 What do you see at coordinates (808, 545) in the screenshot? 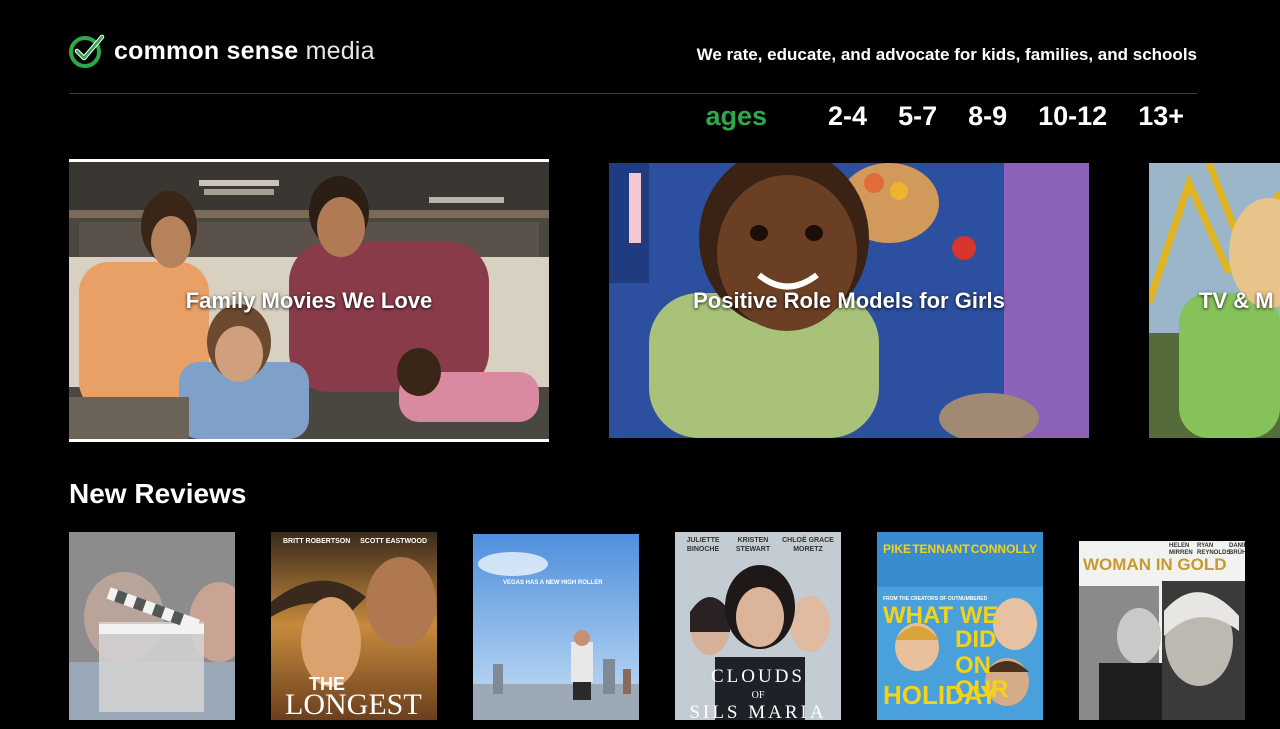
I see `poster-credit: CHLOË GRACE MORETZ` at bounding box center [808, 545].